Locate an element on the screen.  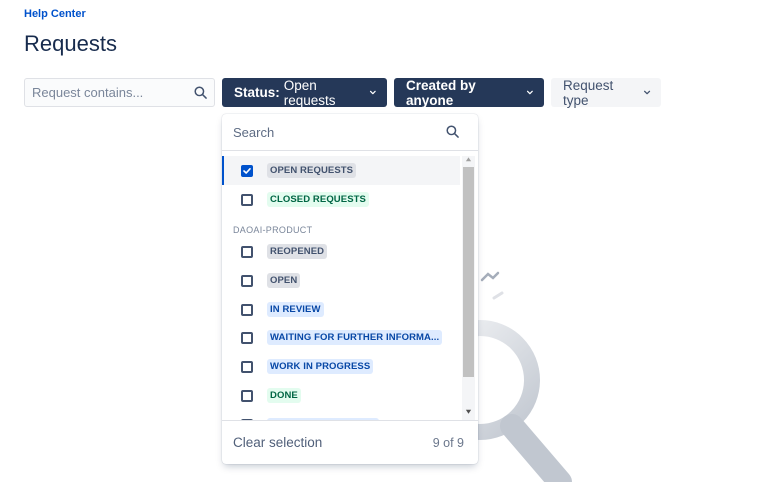
status-filter-button: Status: Open requests is located at coordinates (304, 92).